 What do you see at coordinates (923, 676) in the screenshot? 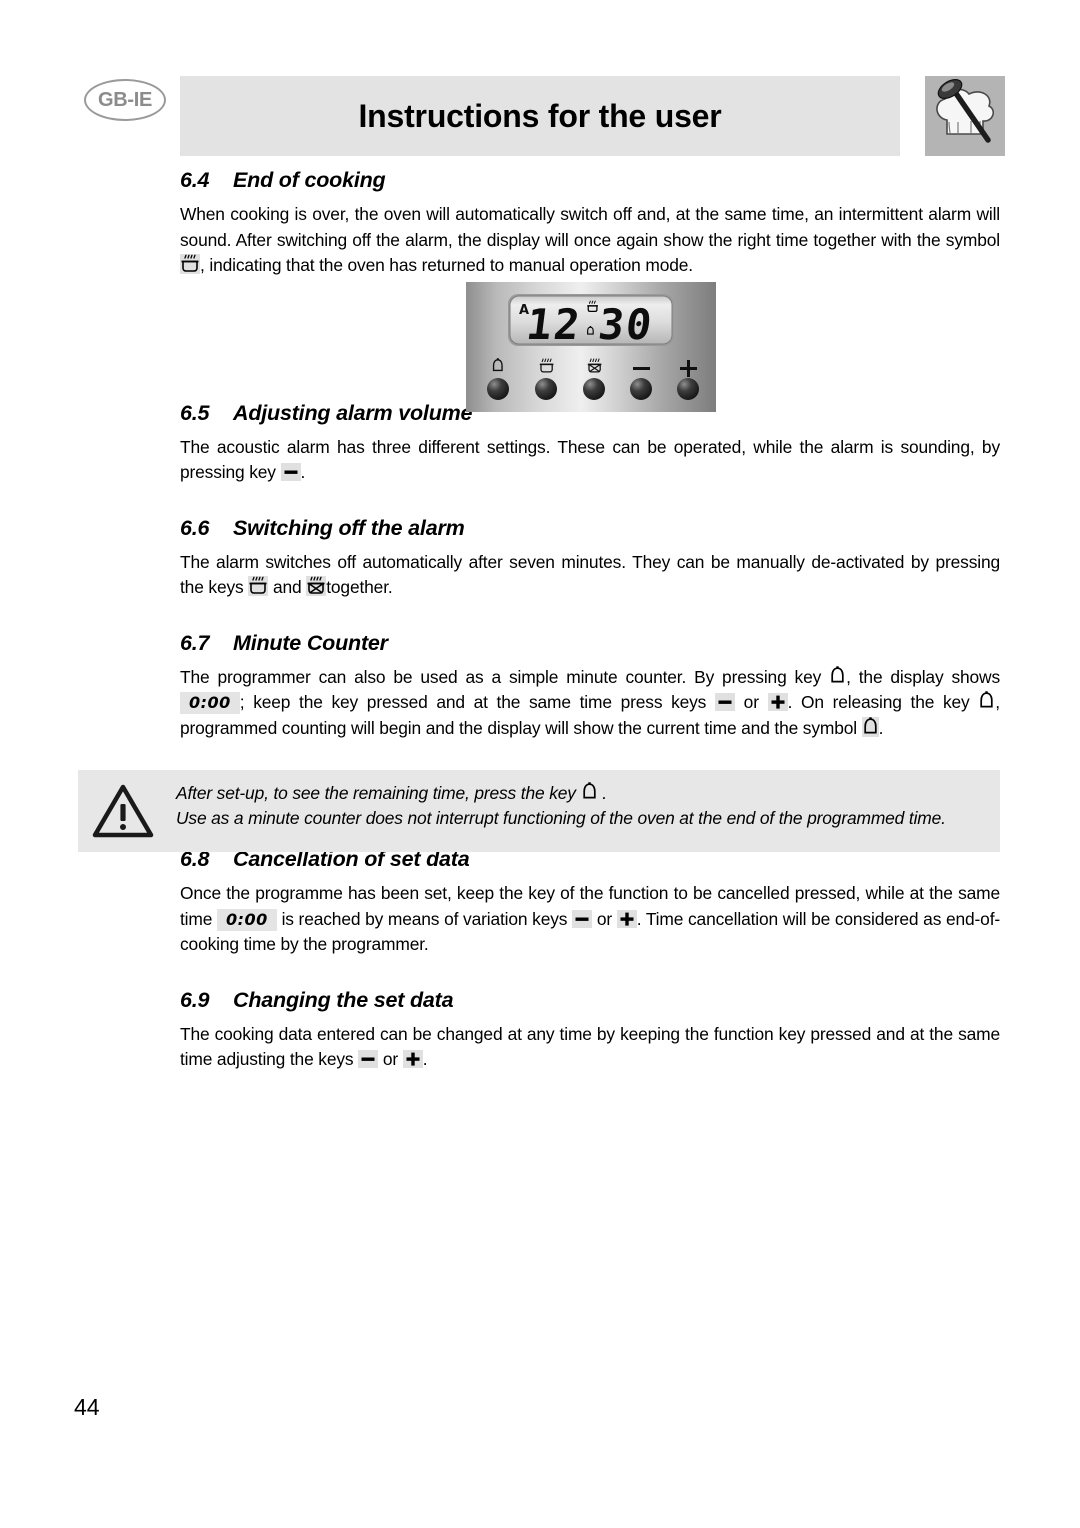
I see `paragraph-text-2: , the display shows` at bounding box center [923, 676].